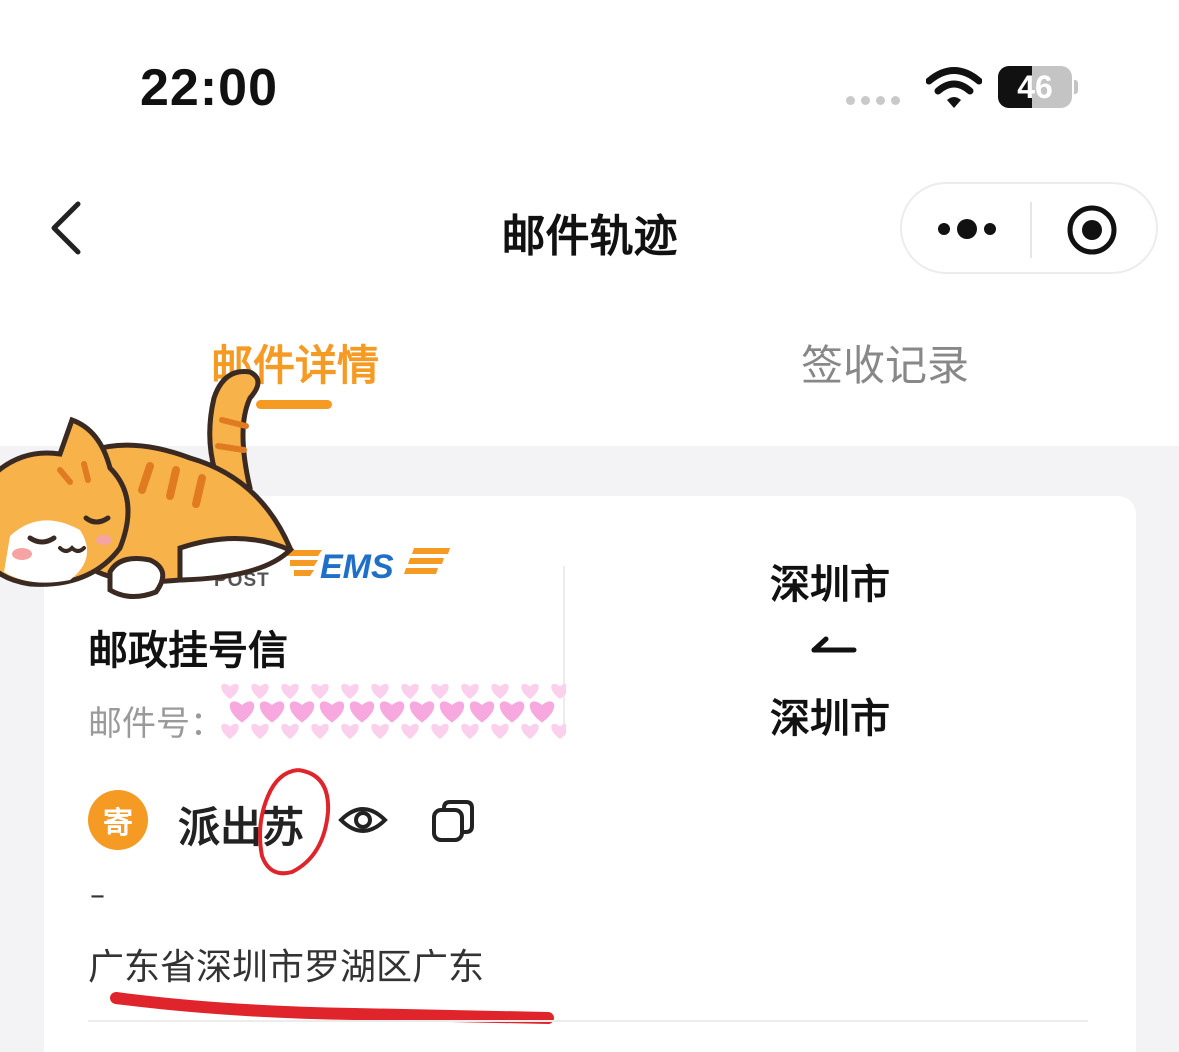  I want to click on mail-type: 邮政挂号信, so click(188, 651).